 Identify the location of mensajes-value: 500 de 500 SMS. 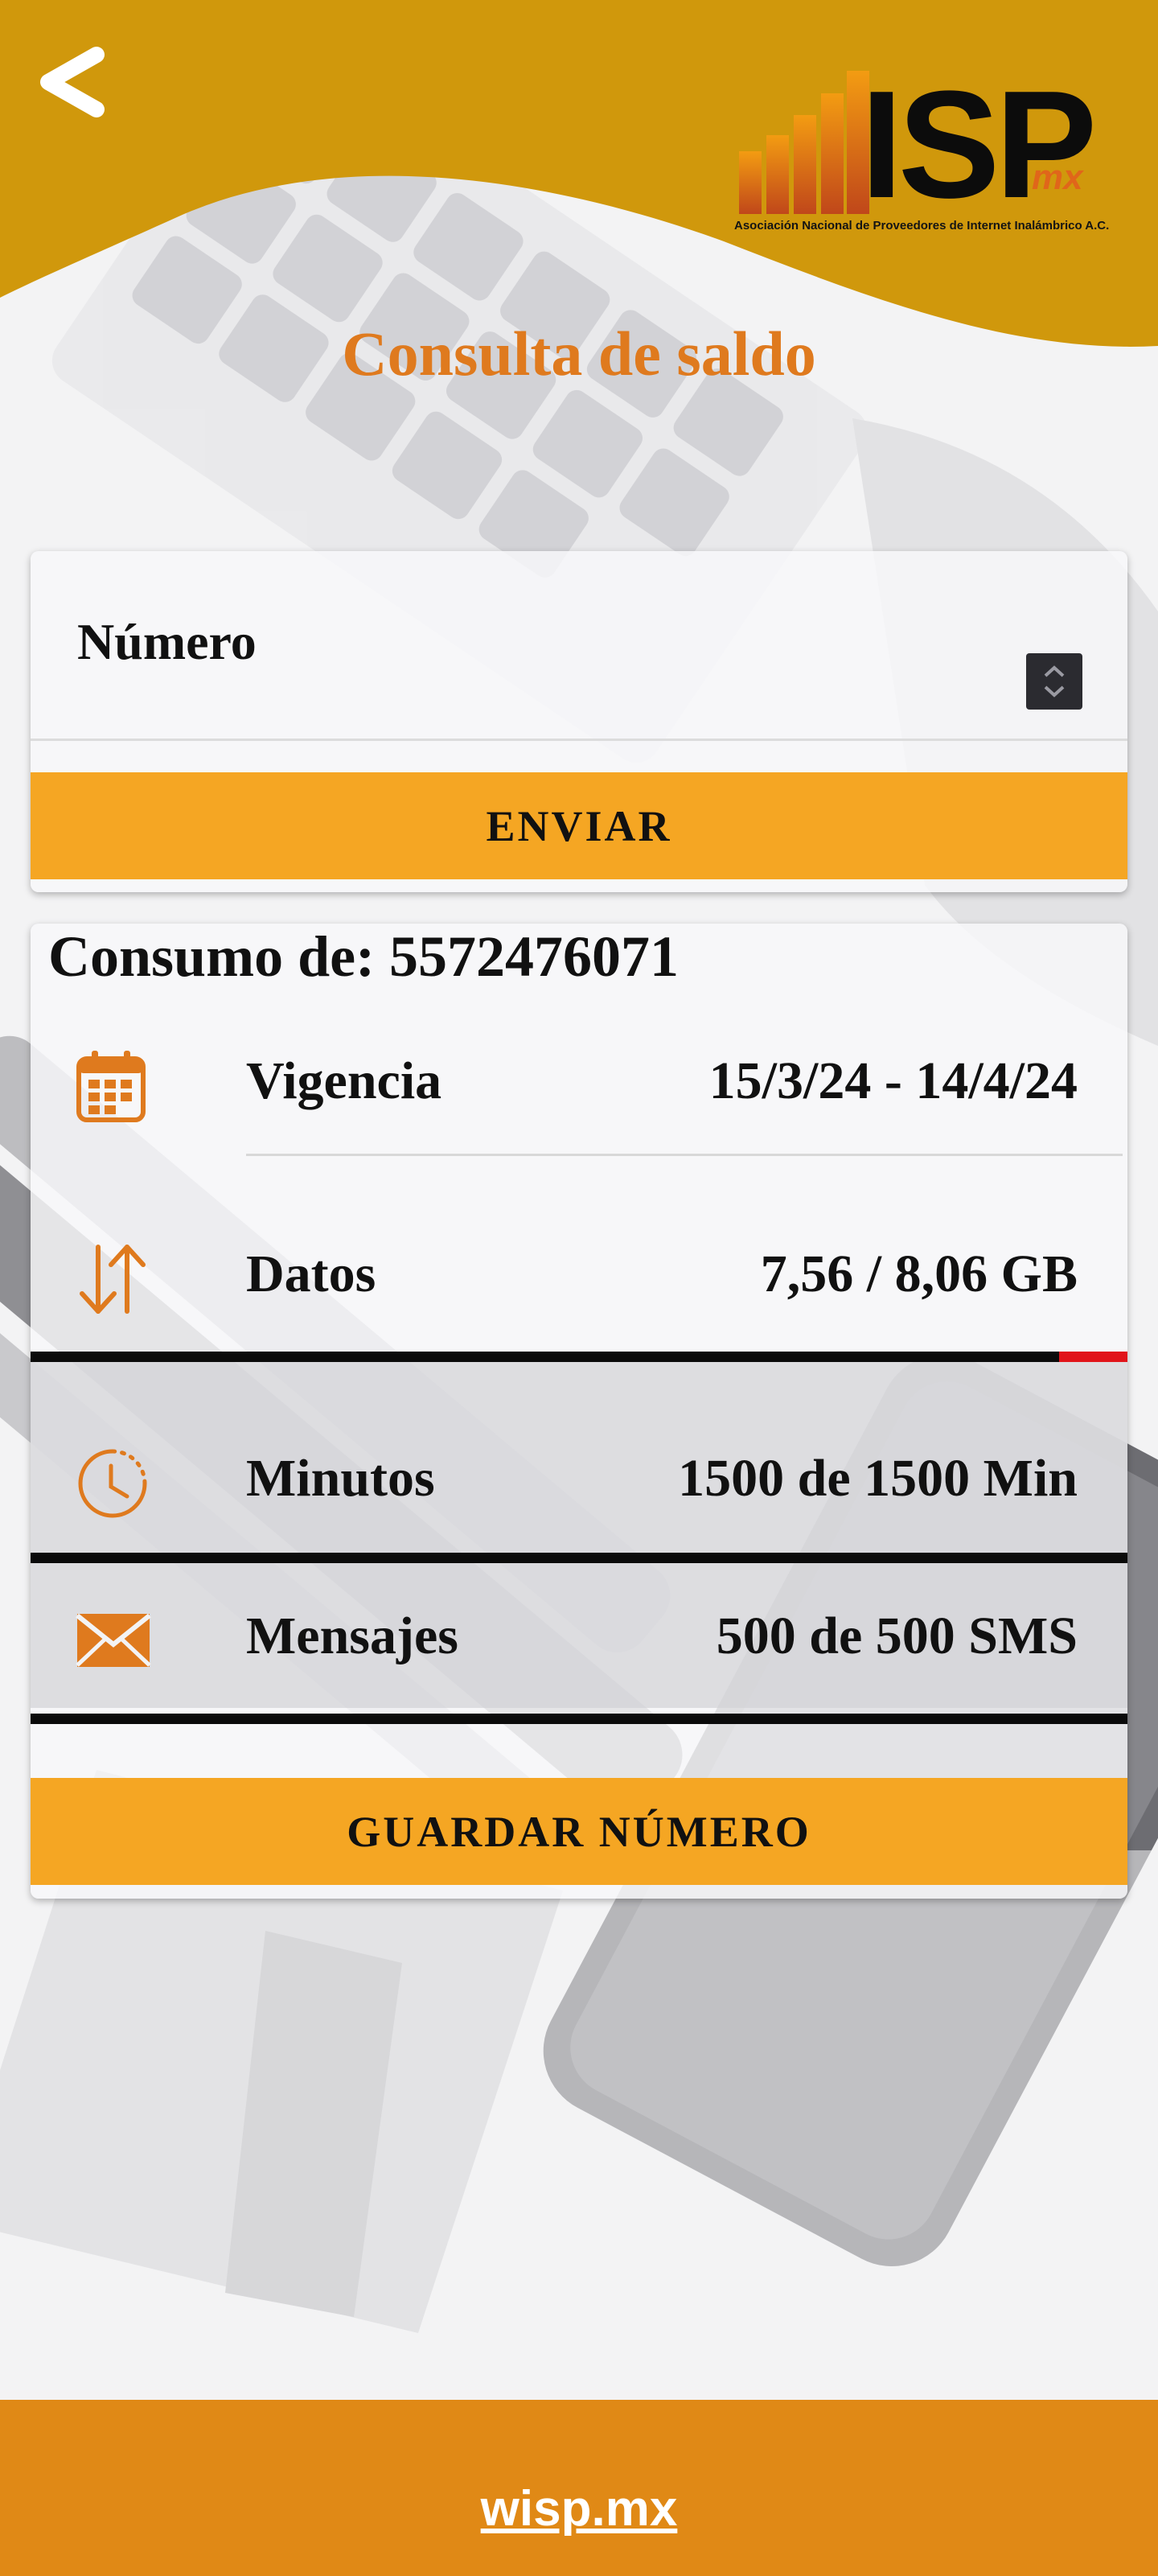
(897, 1636).